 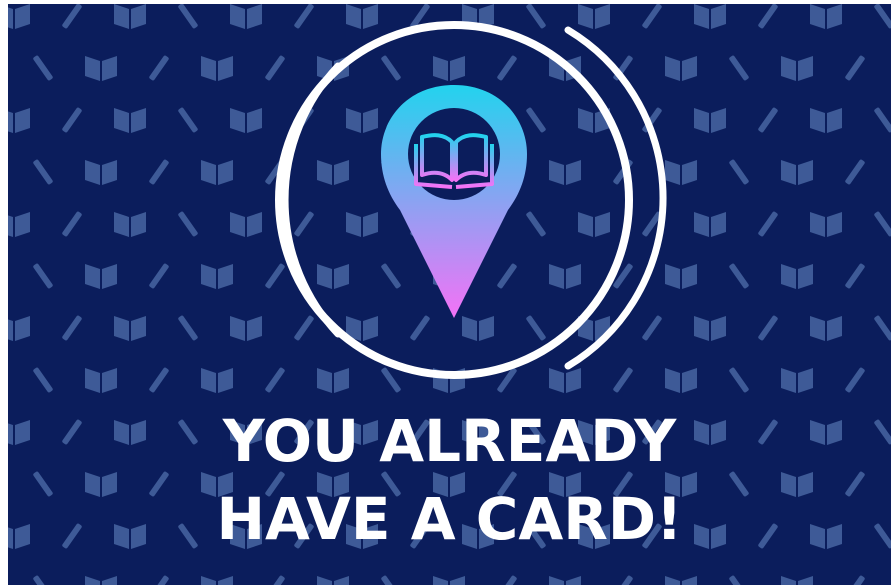 What do you see at coordinates (311, 200) in the screenshot?
I see `outer-arc-left` at bounding box center [311, 200].